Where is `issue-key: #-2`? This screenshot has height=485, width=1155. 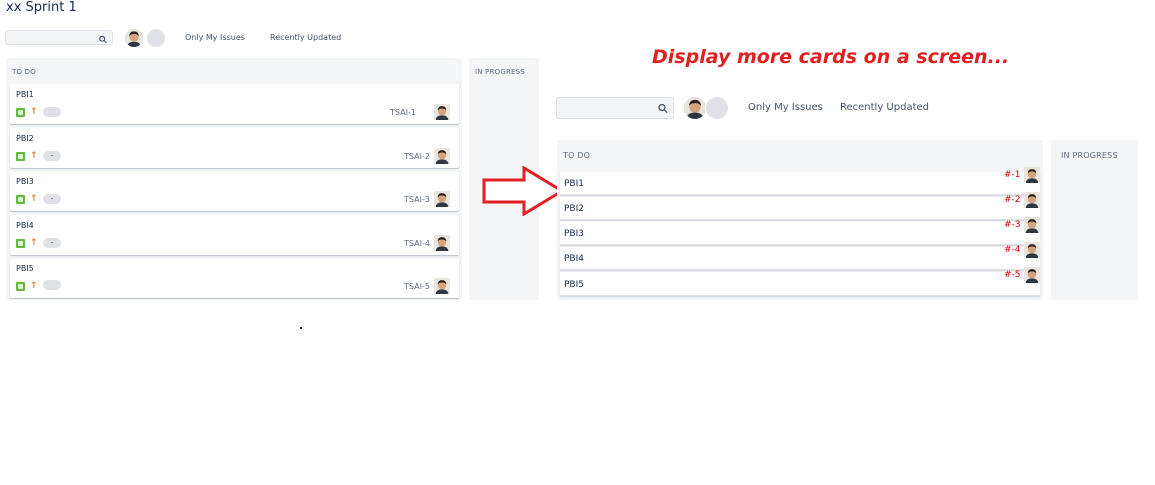
issue-key: #-2 is located at coordinates (1012, 200).